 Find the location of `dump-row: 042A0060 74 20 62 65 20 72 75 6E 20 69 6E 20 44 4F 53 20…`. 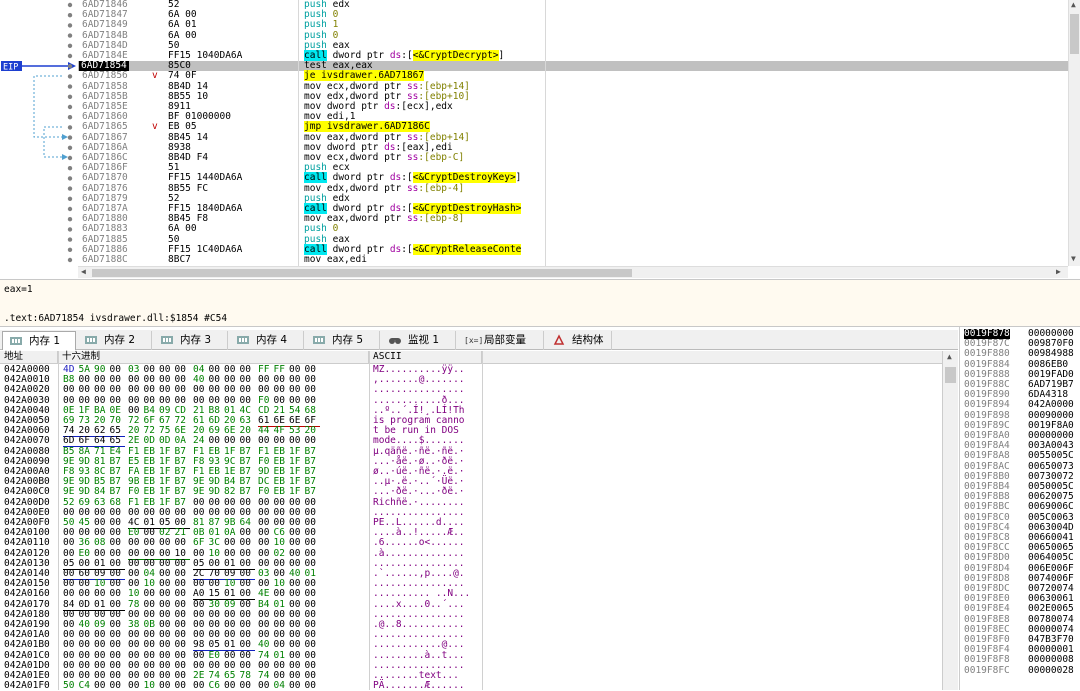

dump-row: 042A0060 74 20 62 65 20 72 75 6E 20 69 6E 20 44 4F 53 20… is located at coordinates (471, 432).